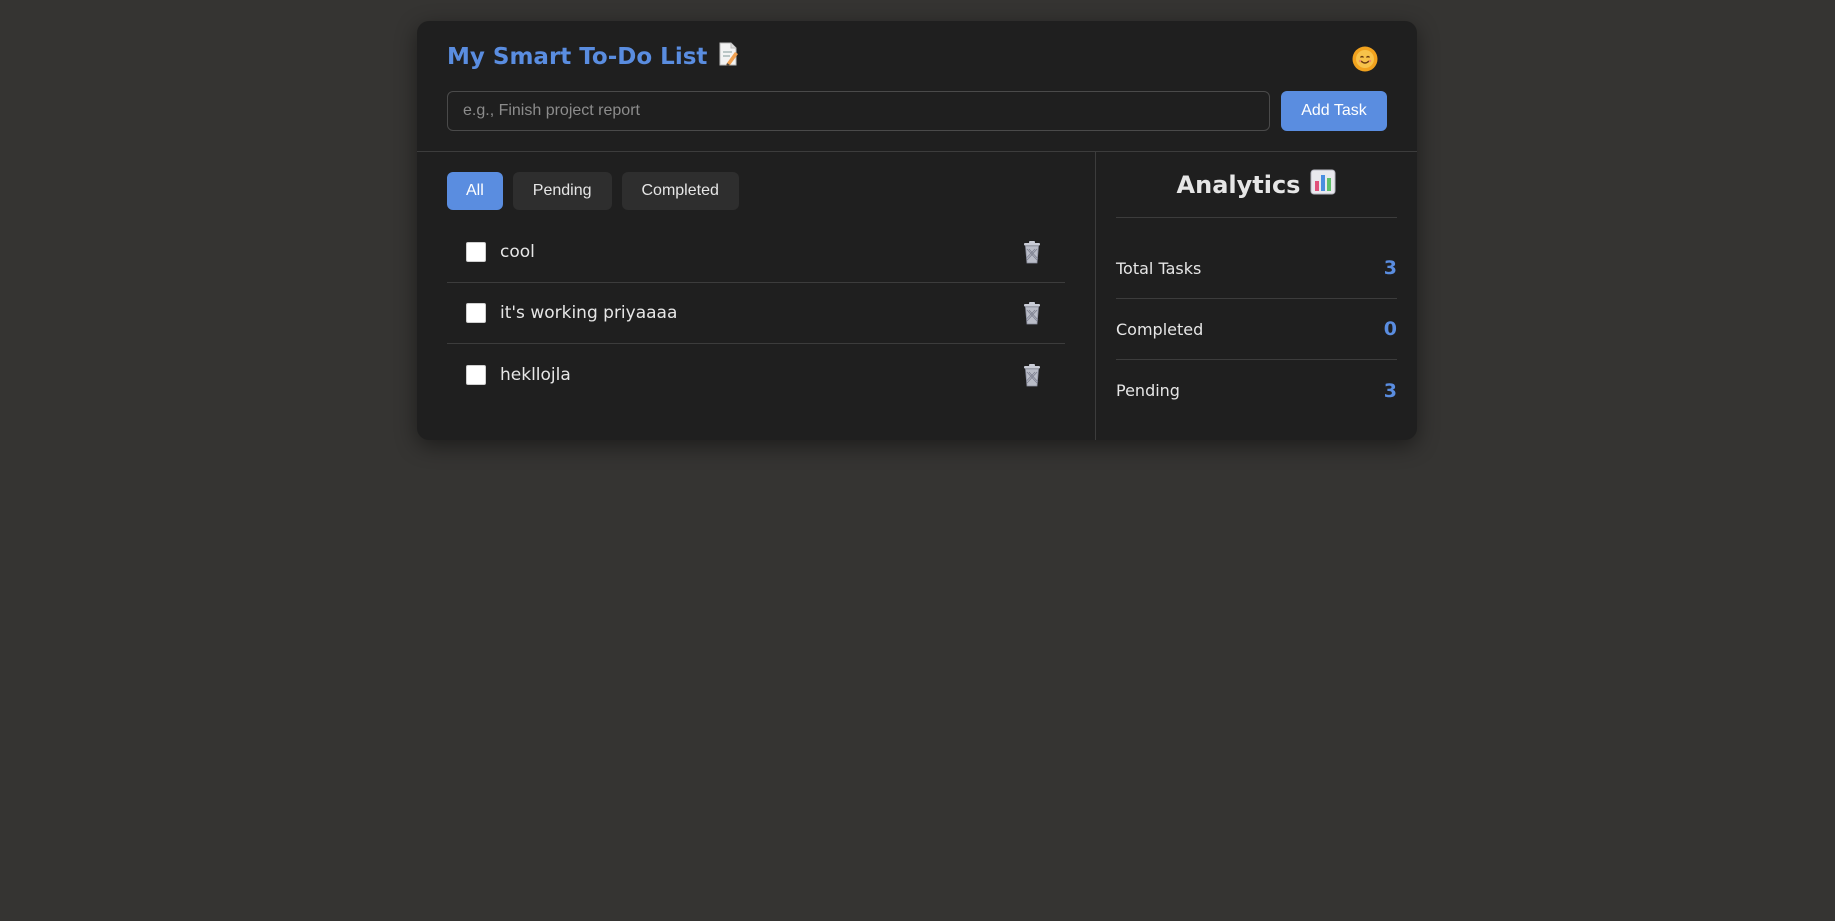 Image resolution: width=1835 pixels, height=921 pixels. What do you see at coordinates (1148, 390) in the screenshot?
I see `stat-label: Pending` at bounding box center [1148, 390].